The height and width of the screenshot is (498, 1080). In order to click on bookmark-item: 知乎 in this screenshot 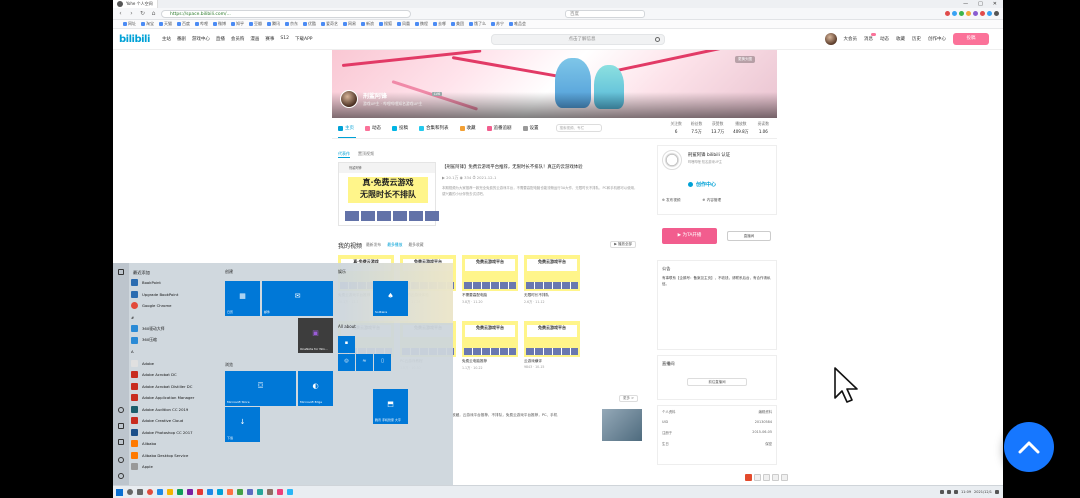, I will do `click(237, 24)`.